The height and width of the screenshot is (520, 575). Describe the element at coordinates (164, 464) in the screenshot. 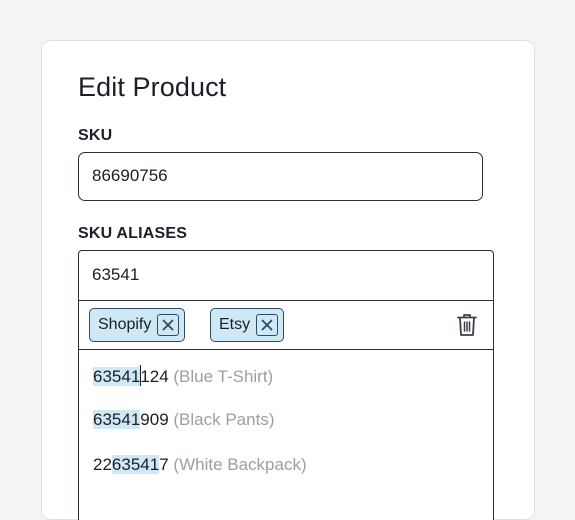

I see `option-rest: 7` at that location.